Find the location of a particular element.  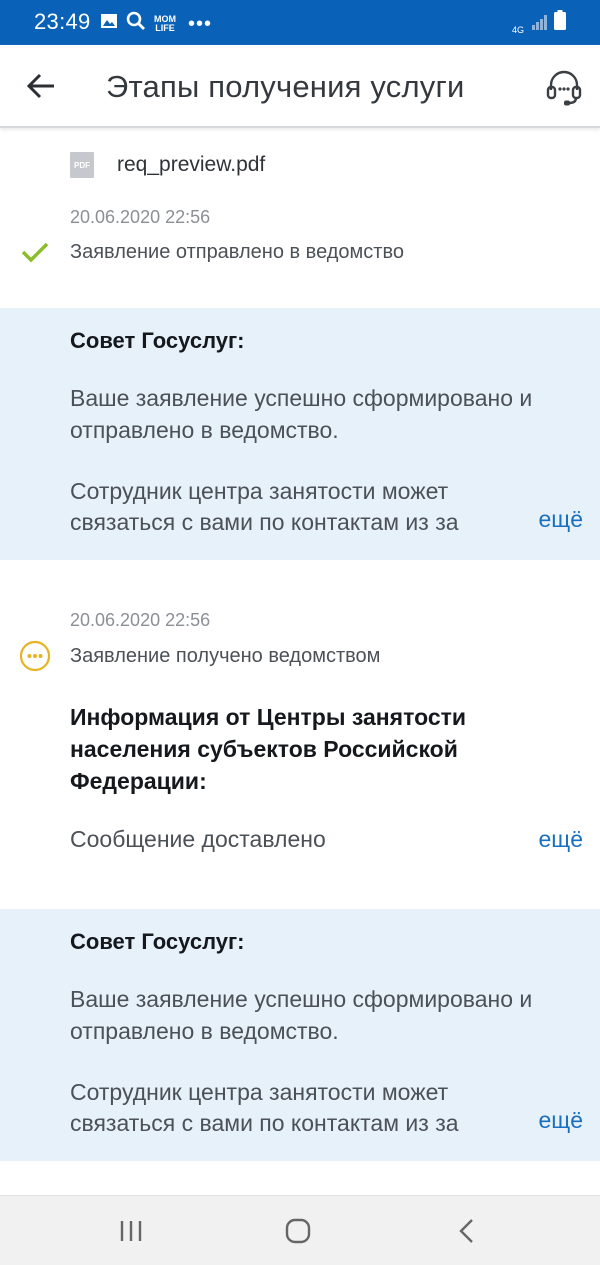

nav-back-button is located at coordinates (466, 1231).